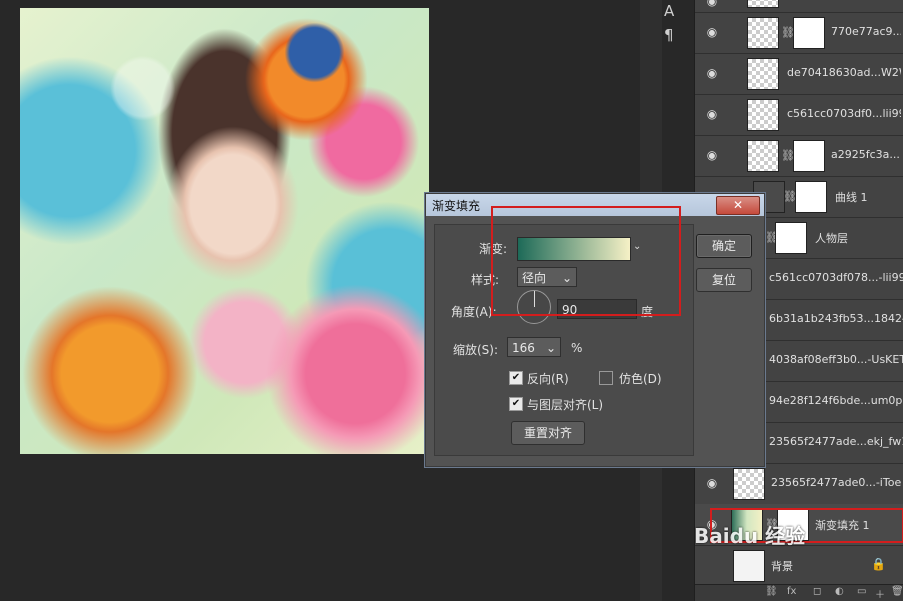 This screenshot has height=601, width=903. I want to click on highlight-box-dialog, so click(586, 261).